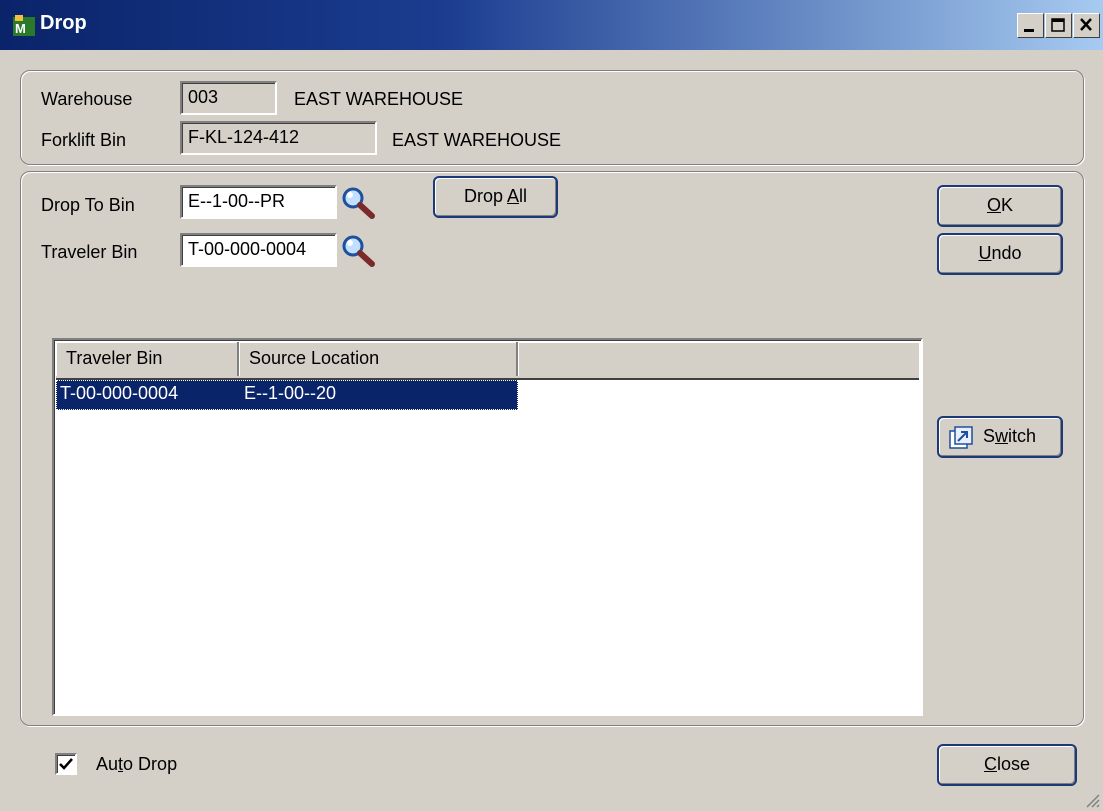 This screenshot has height=811, width=1103. I want to click on svg-text: M, so click(20, 28).